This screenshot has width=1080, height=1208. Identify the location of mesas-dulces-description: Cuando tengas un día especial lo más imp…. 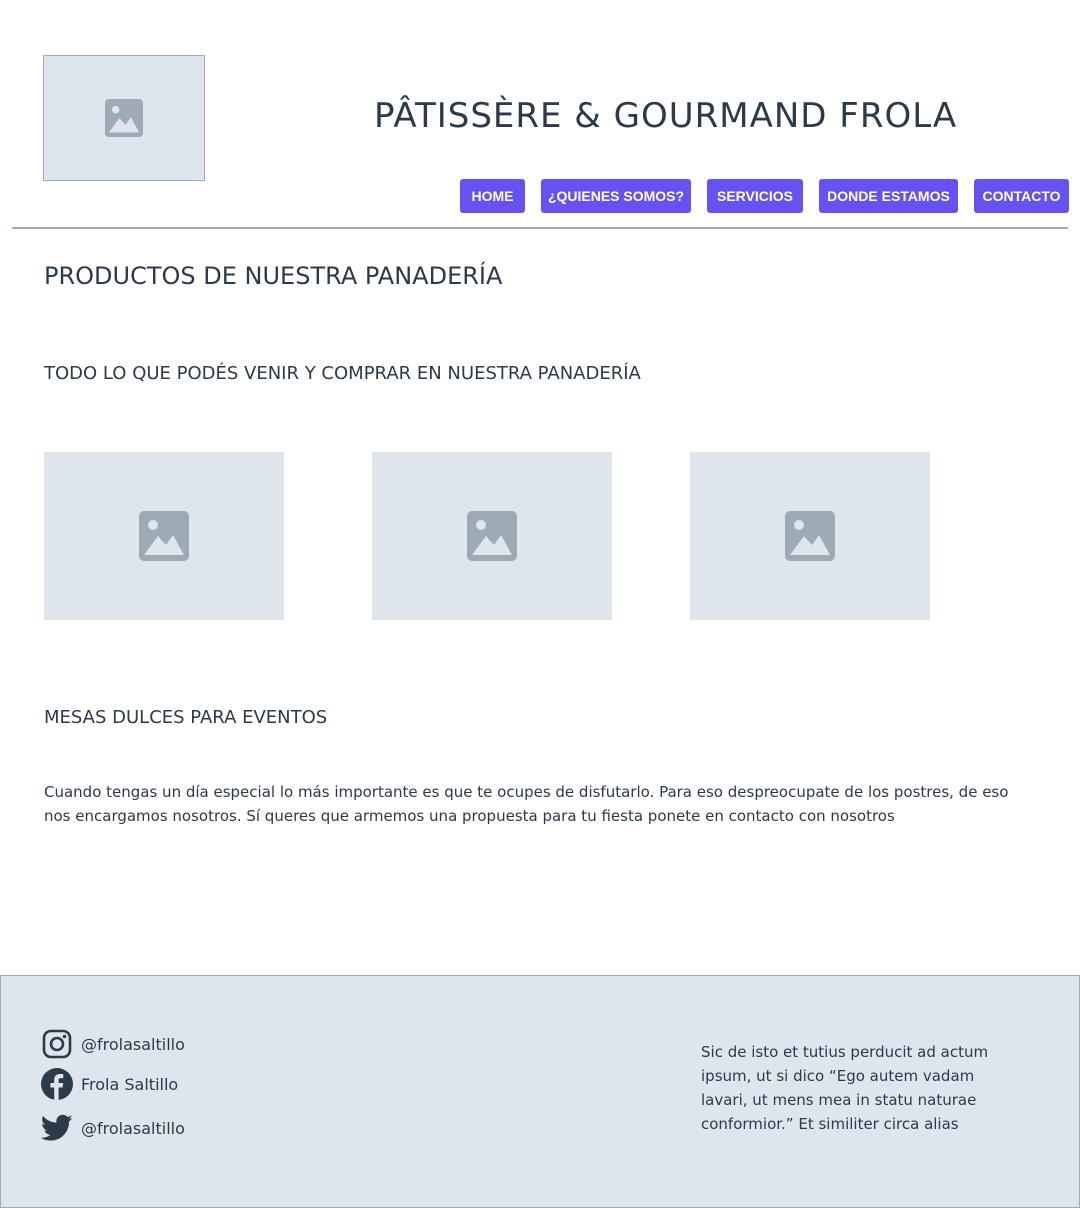
(526, 804).